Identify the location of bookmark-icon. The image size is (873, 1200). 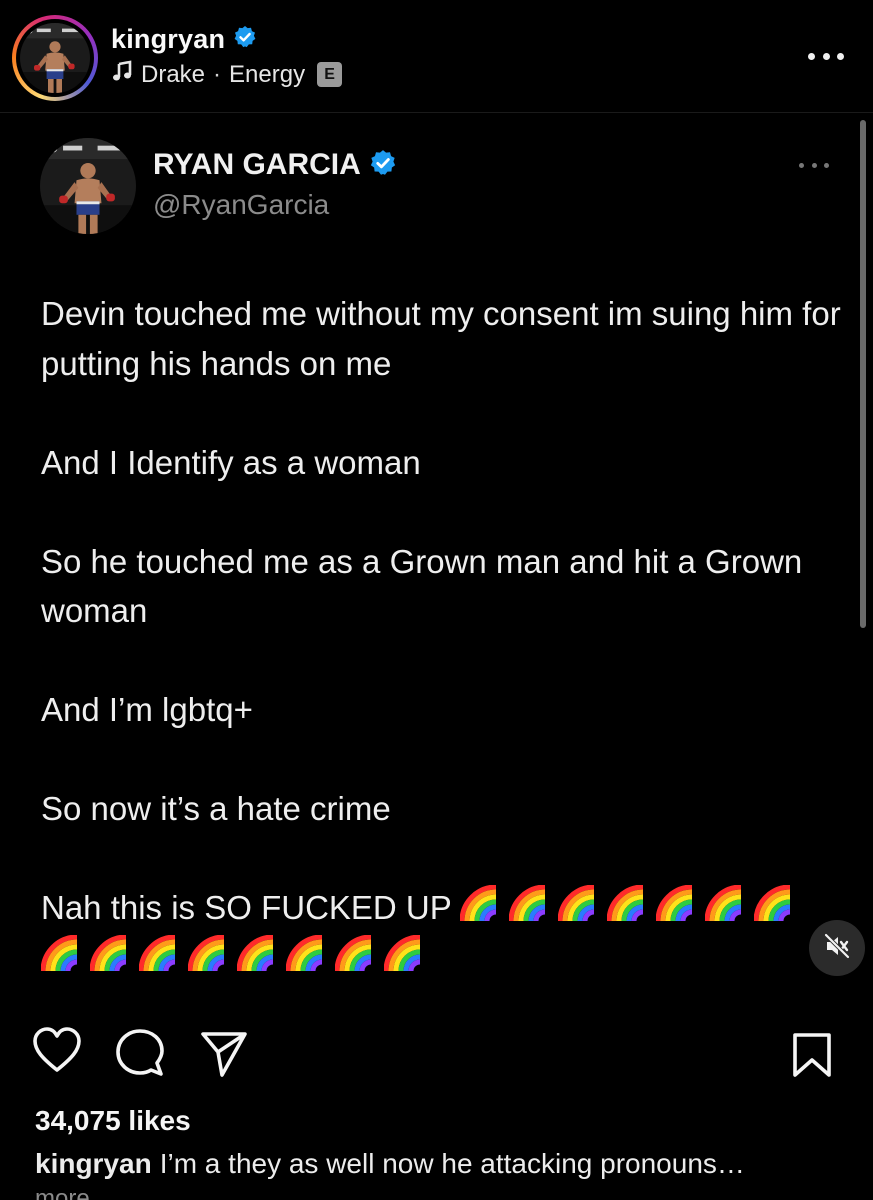
(812, 1057).